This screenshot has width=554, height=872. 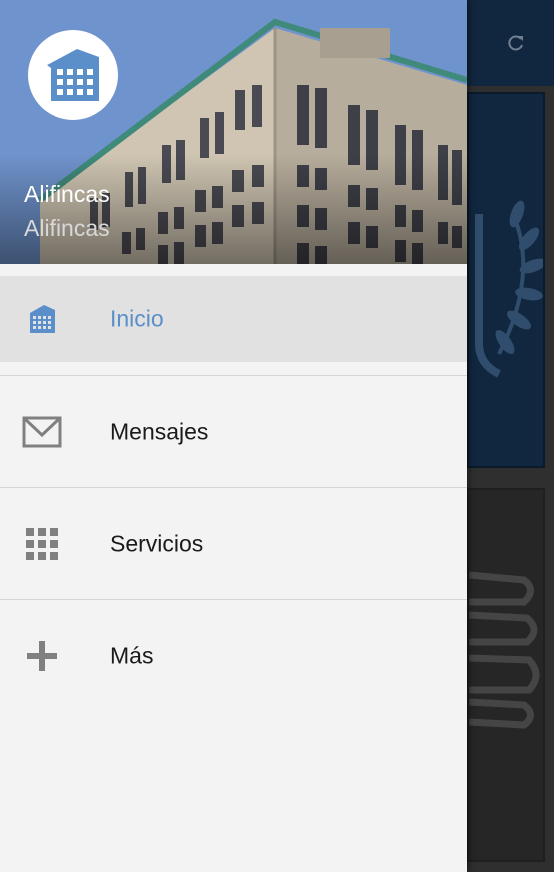 What do you see at coordinates (159, 431) in the screenshot?
I see `nav-label-mensajes: Mensajes` at bounding box center [159, 431].